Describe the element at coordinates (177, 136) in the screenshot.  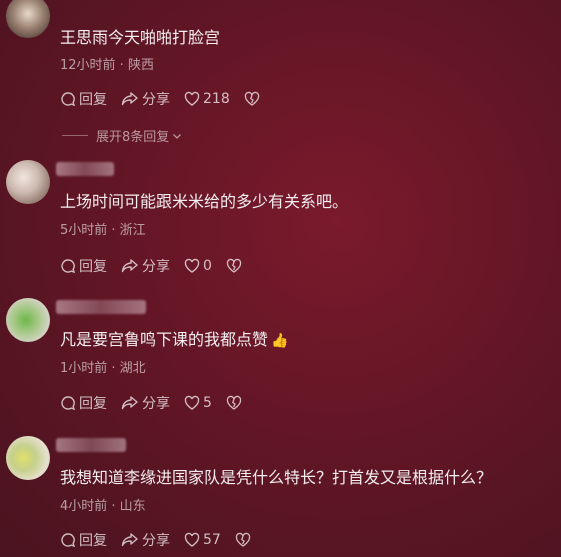
I see `chevron-down-icon` at that location.